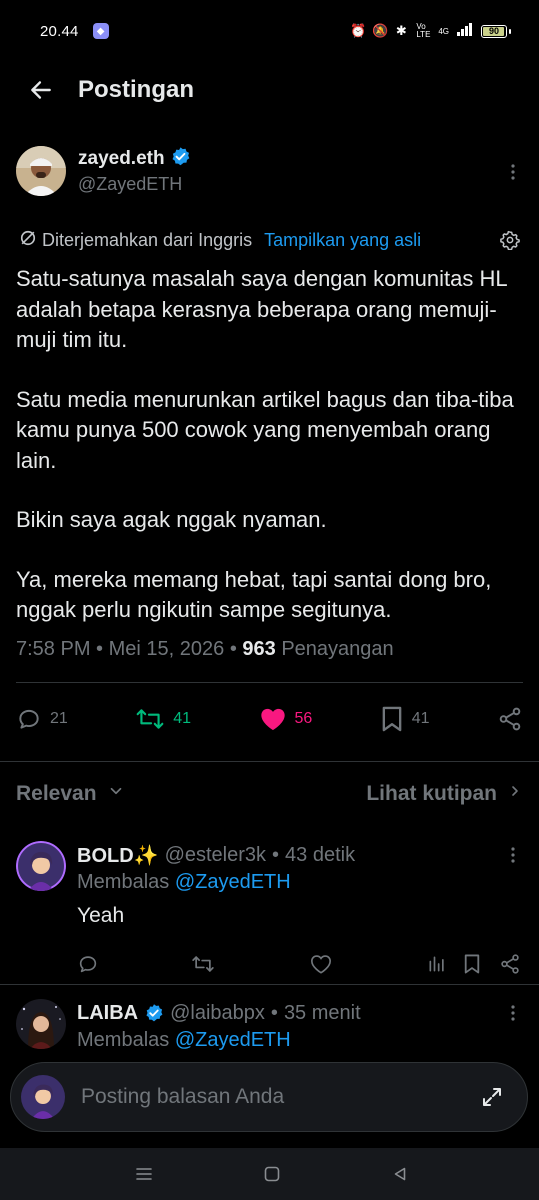 Image resolution: width=539 pixels, height=1200 pixels. Describe the element at coordinates (515, 794) in the screenshot. I see `chevron-right-icon` at that location.